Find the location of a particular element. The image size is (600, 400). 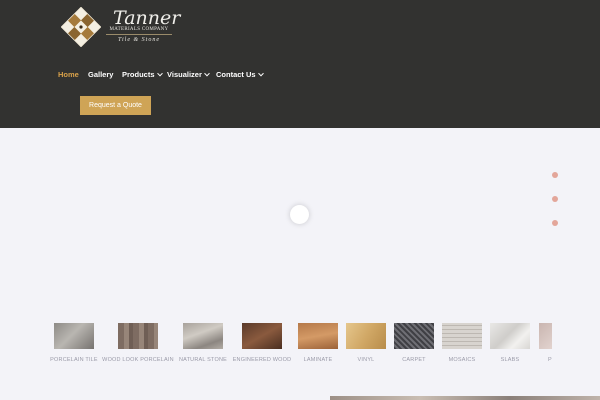

nav-item-visualizer: Visualizer is located at coordinates (188, 75).